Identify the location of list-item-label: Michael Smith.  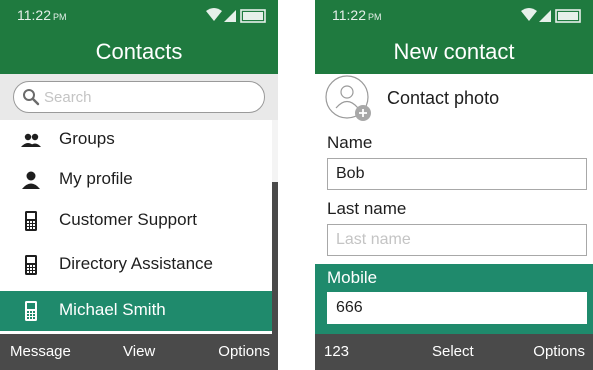
(112, 309).